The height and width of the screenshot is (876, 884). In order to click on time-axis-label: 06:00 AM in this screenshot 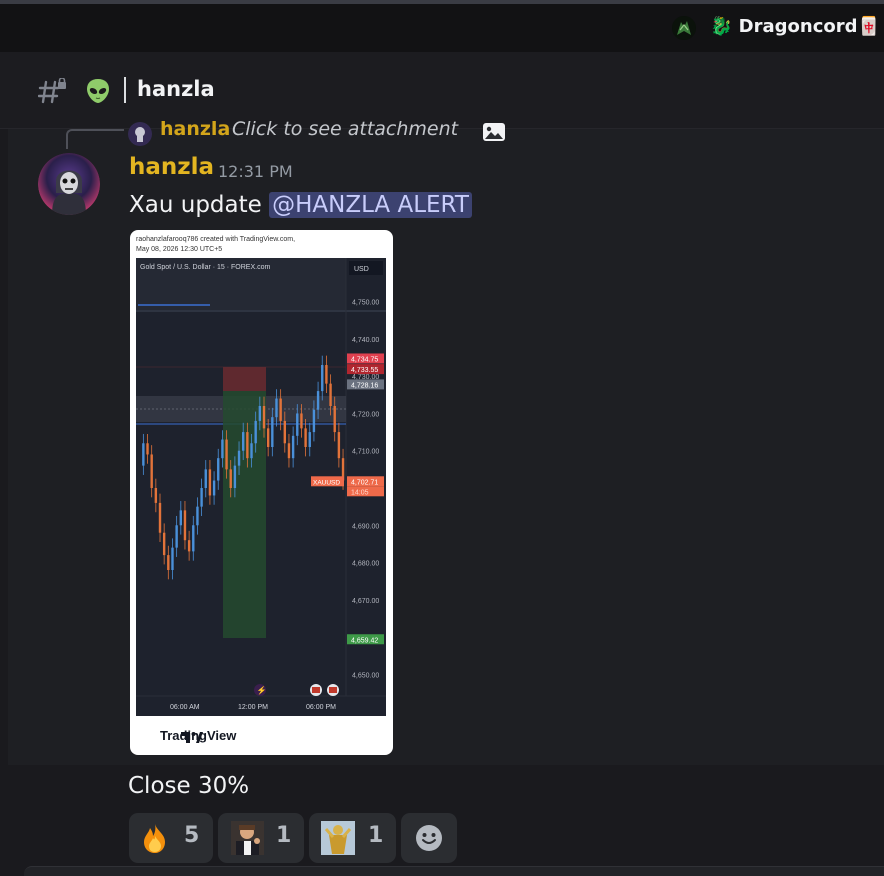, I will do `click(185, 707)`.